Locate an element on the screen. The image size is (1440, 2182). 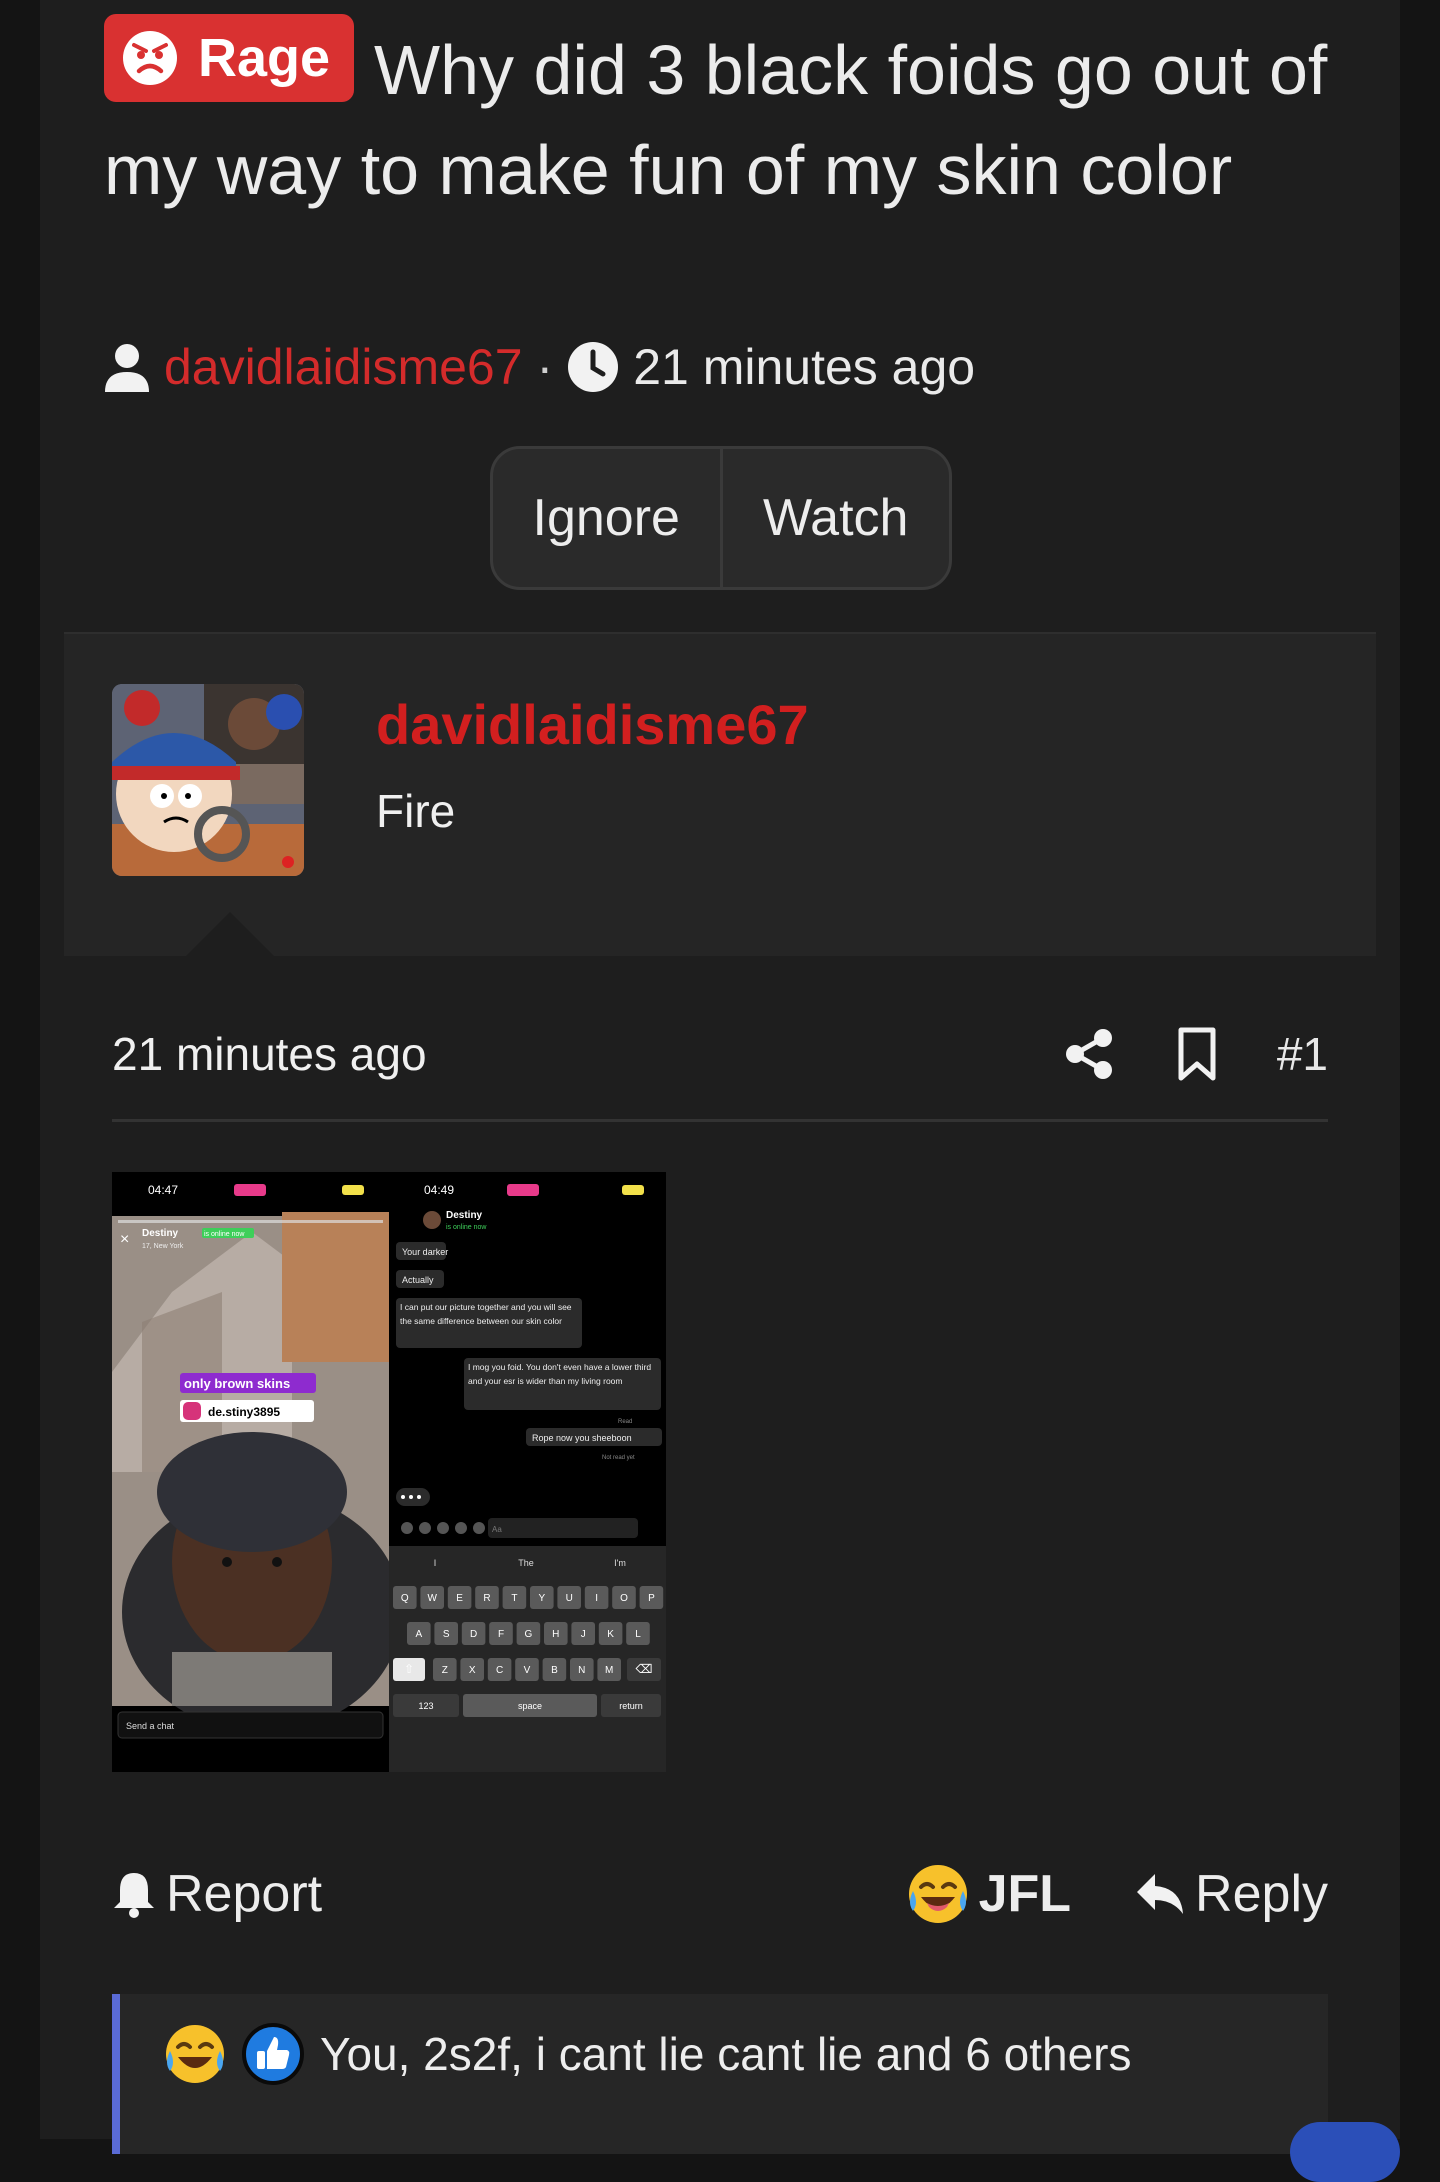
keyboard-key-label: N is located at coordinates (581, 1670).